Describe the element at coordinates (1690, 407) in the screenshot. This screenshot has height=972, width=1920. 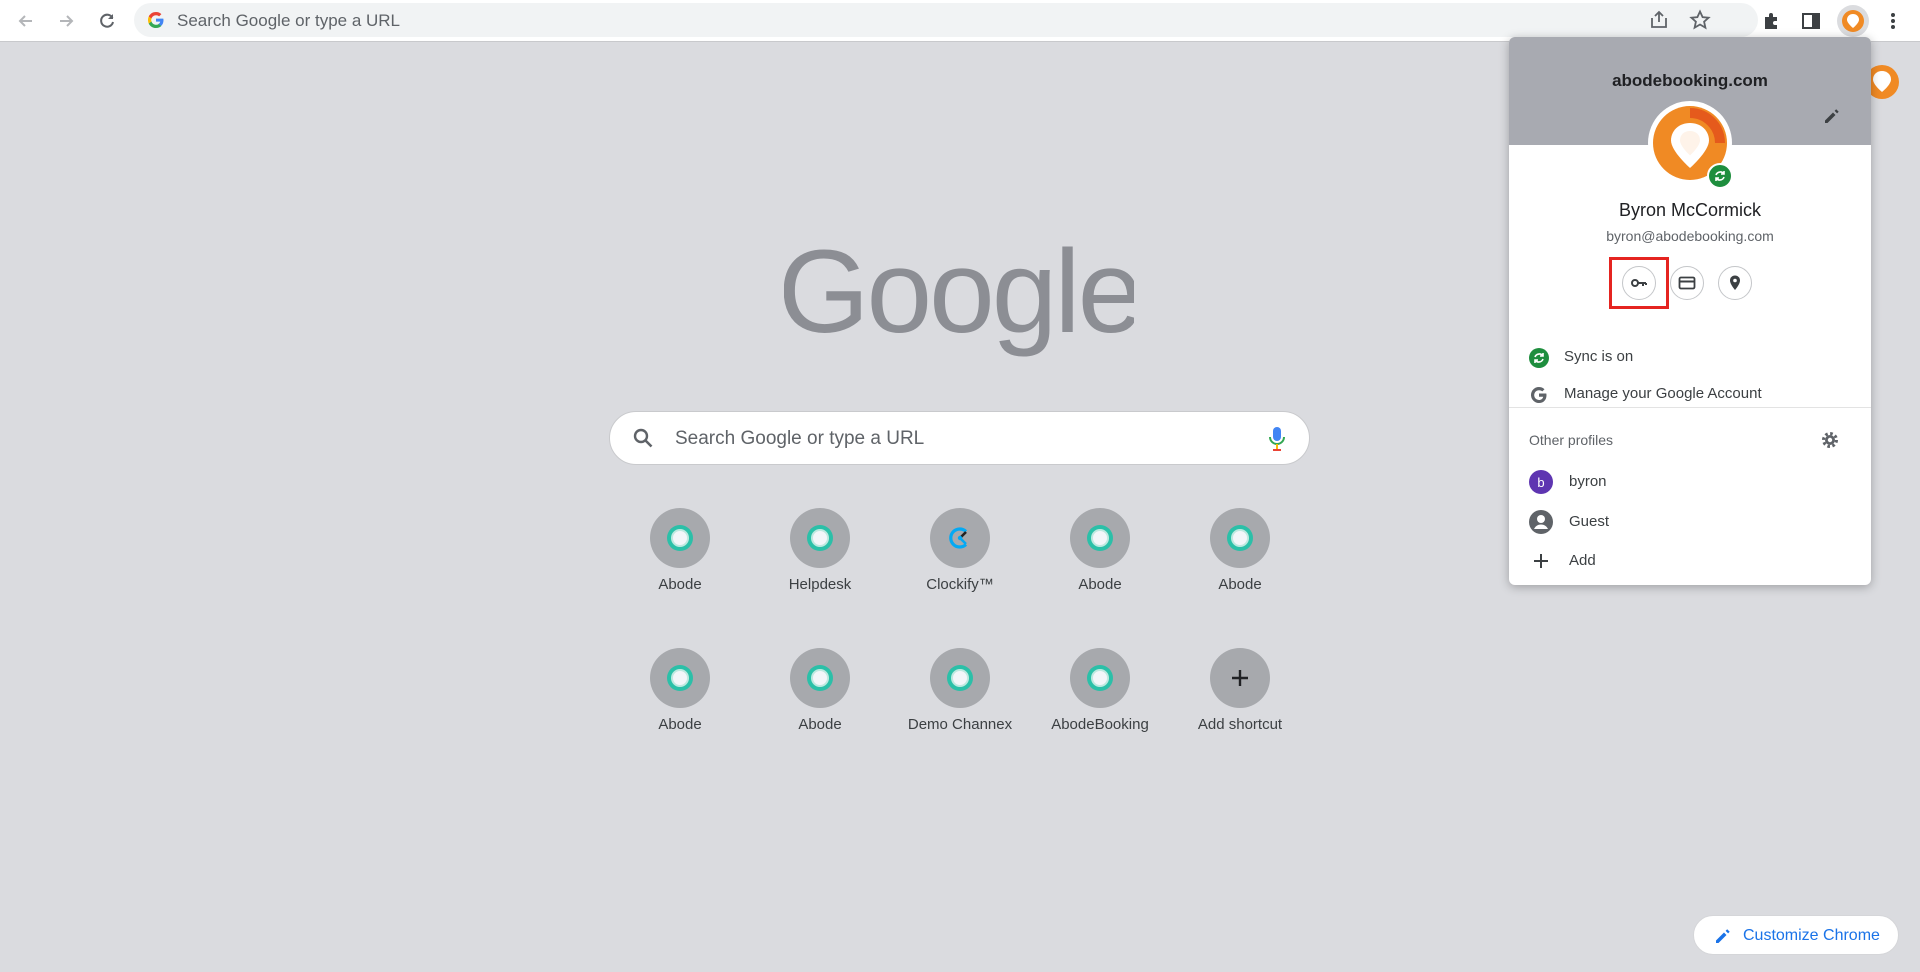
I see `divider` at that location.